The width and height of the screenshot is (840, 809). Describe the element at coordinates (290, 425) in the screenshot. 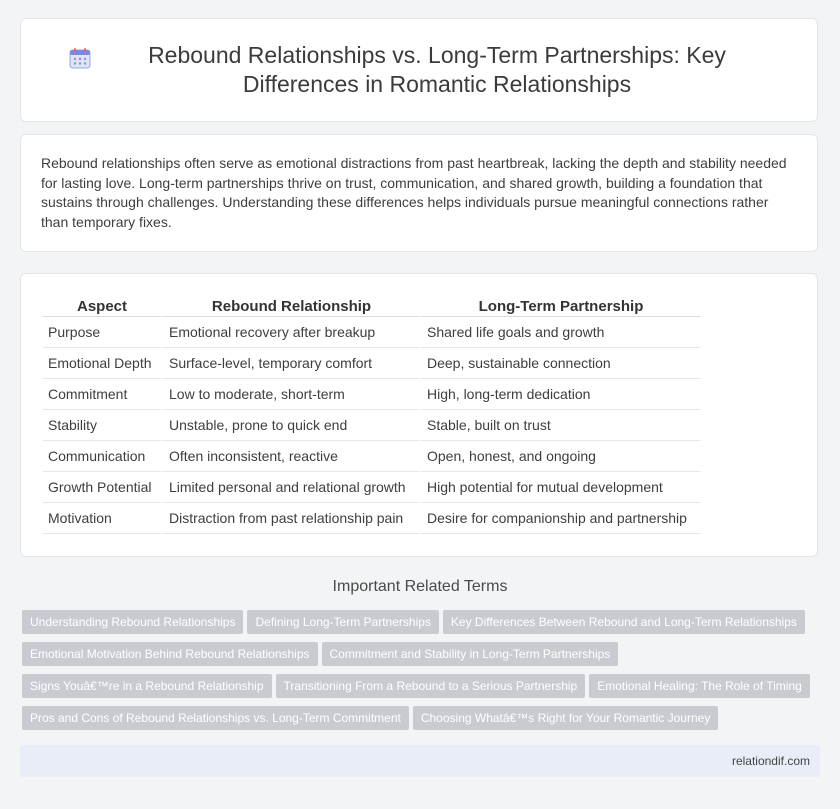

I see `cell-rebound: Unstable, prone to quick end` at that location.